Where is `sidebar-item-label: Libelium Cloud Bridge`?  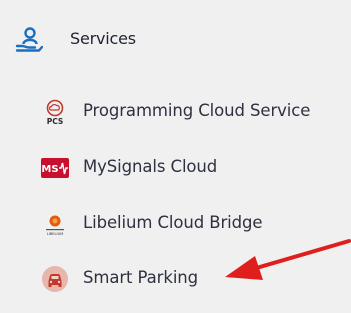 sidebar-item-label: Libelium Cloud Bridge is located at coordinates (173, 222).